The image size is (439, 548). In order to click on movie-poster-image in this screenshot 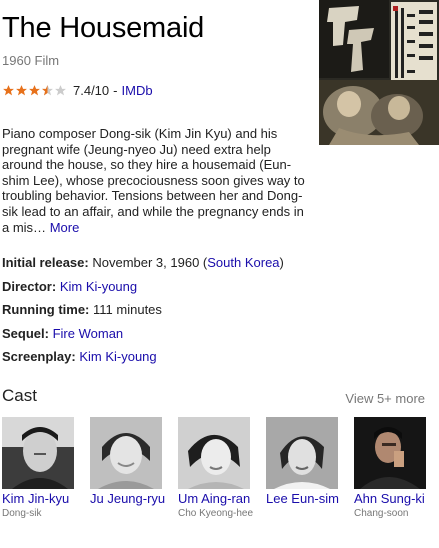, I will do `click(379, 72)`.